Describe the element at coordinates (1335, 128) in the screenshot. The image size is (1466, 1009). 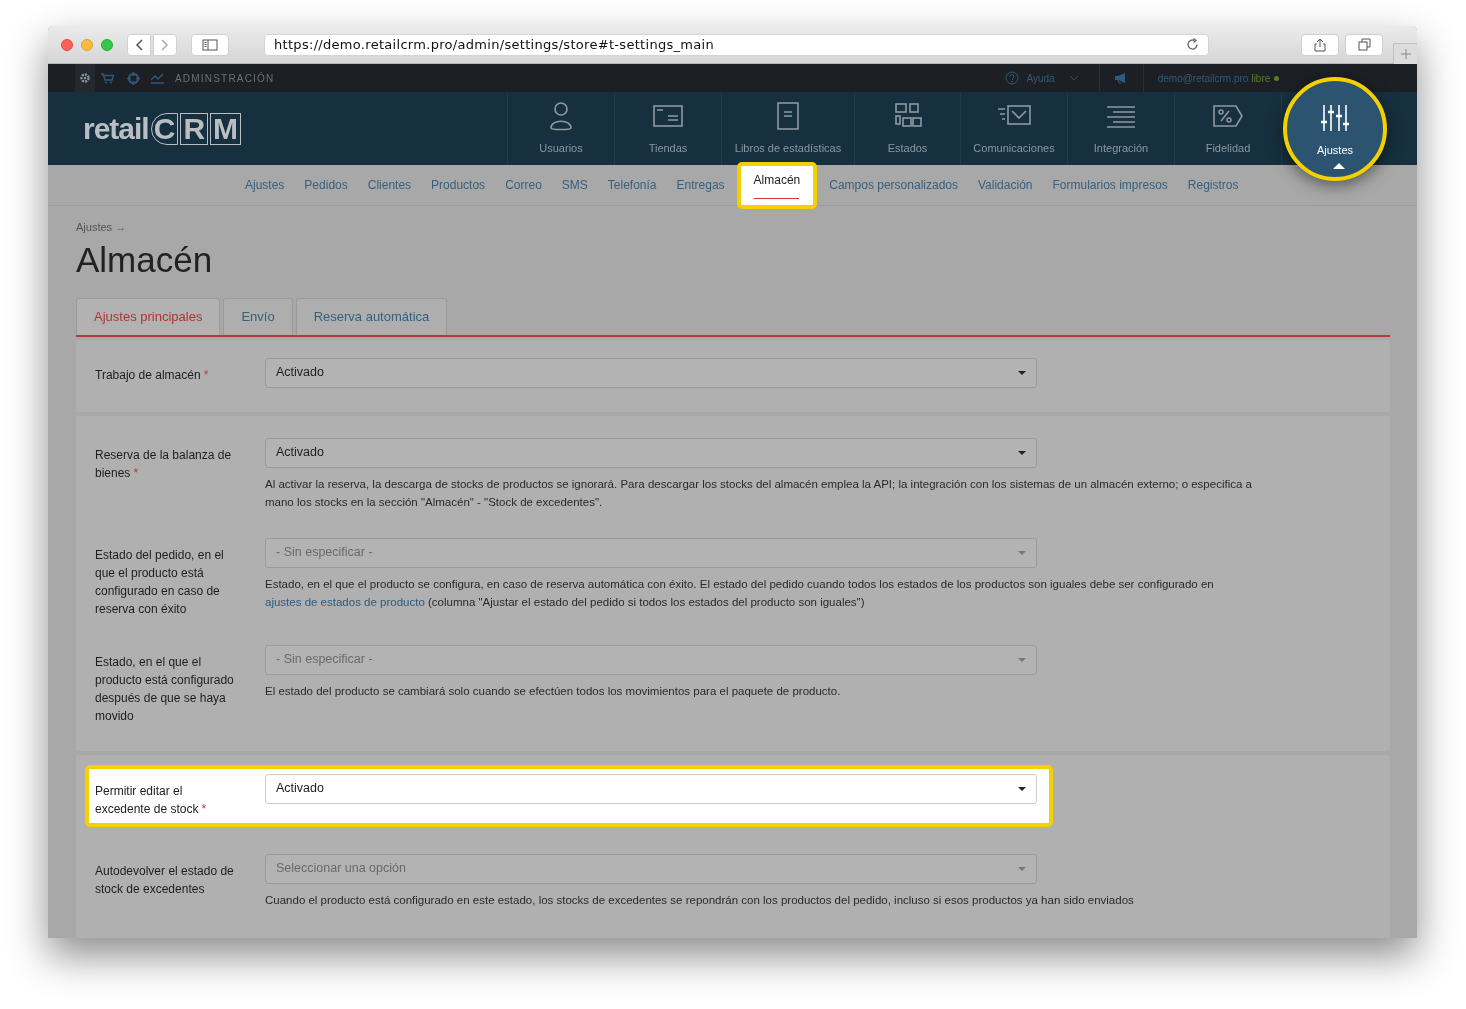
I see `nav-item: Ajustes` at that location.